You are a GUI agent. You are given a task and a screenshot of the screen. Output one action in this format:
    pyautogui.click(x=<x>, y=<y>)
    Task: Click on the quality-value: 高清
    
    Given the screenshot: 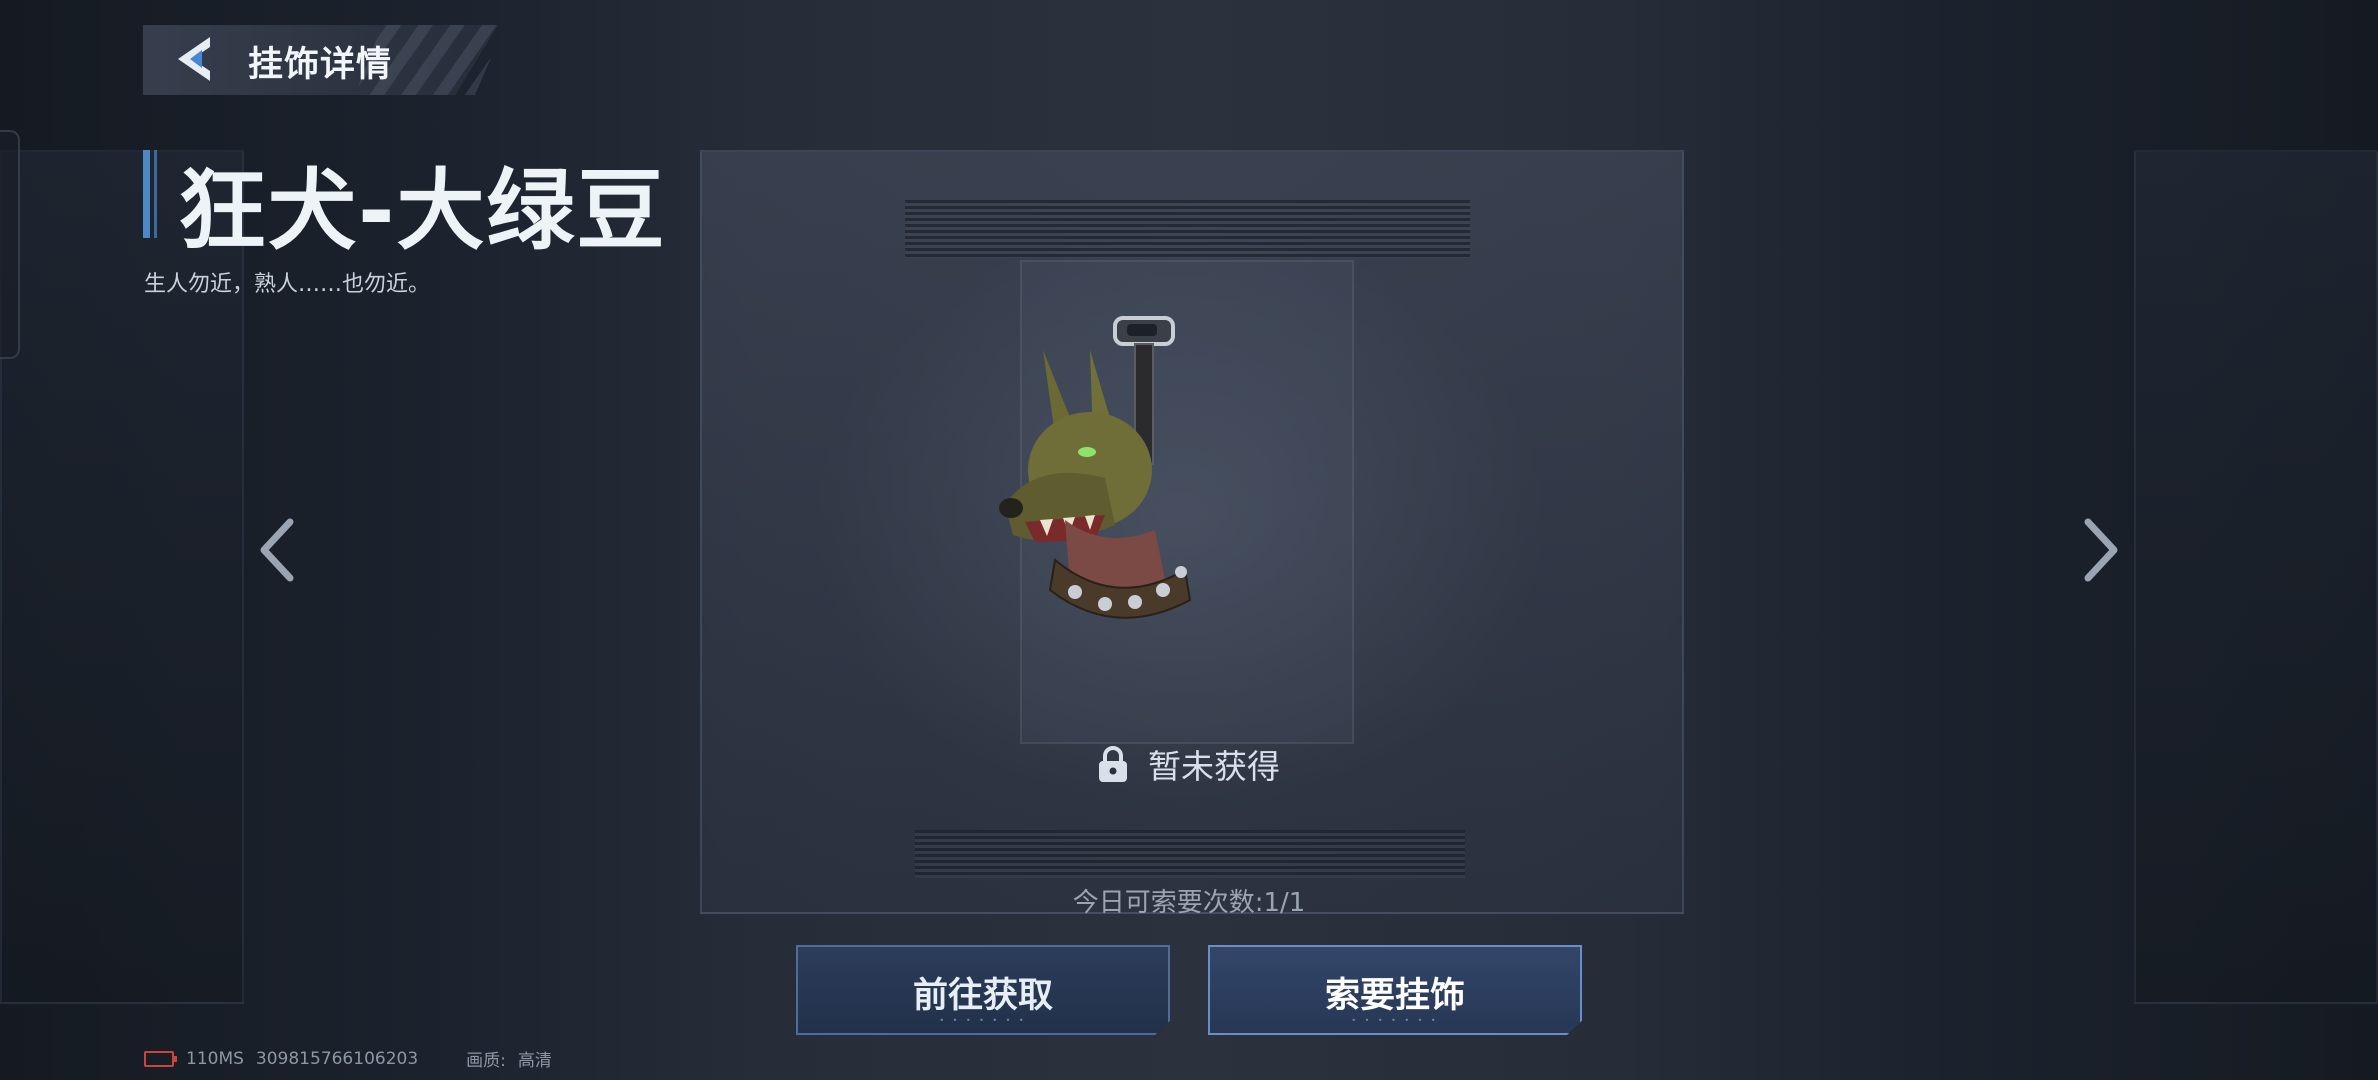 What is the action you would take?
    pyautogui.click(x=534, y=1061)
    